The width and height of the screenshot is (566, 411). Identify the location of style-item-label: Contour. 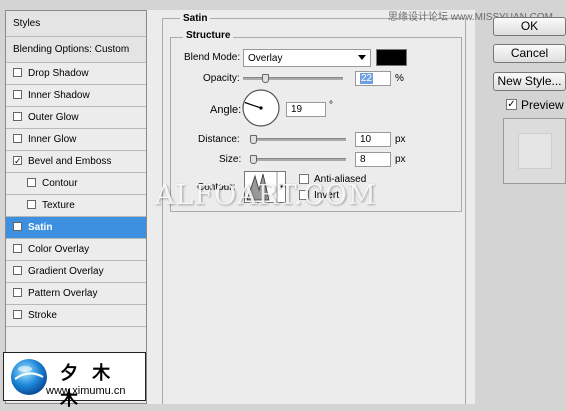
(60, 183).